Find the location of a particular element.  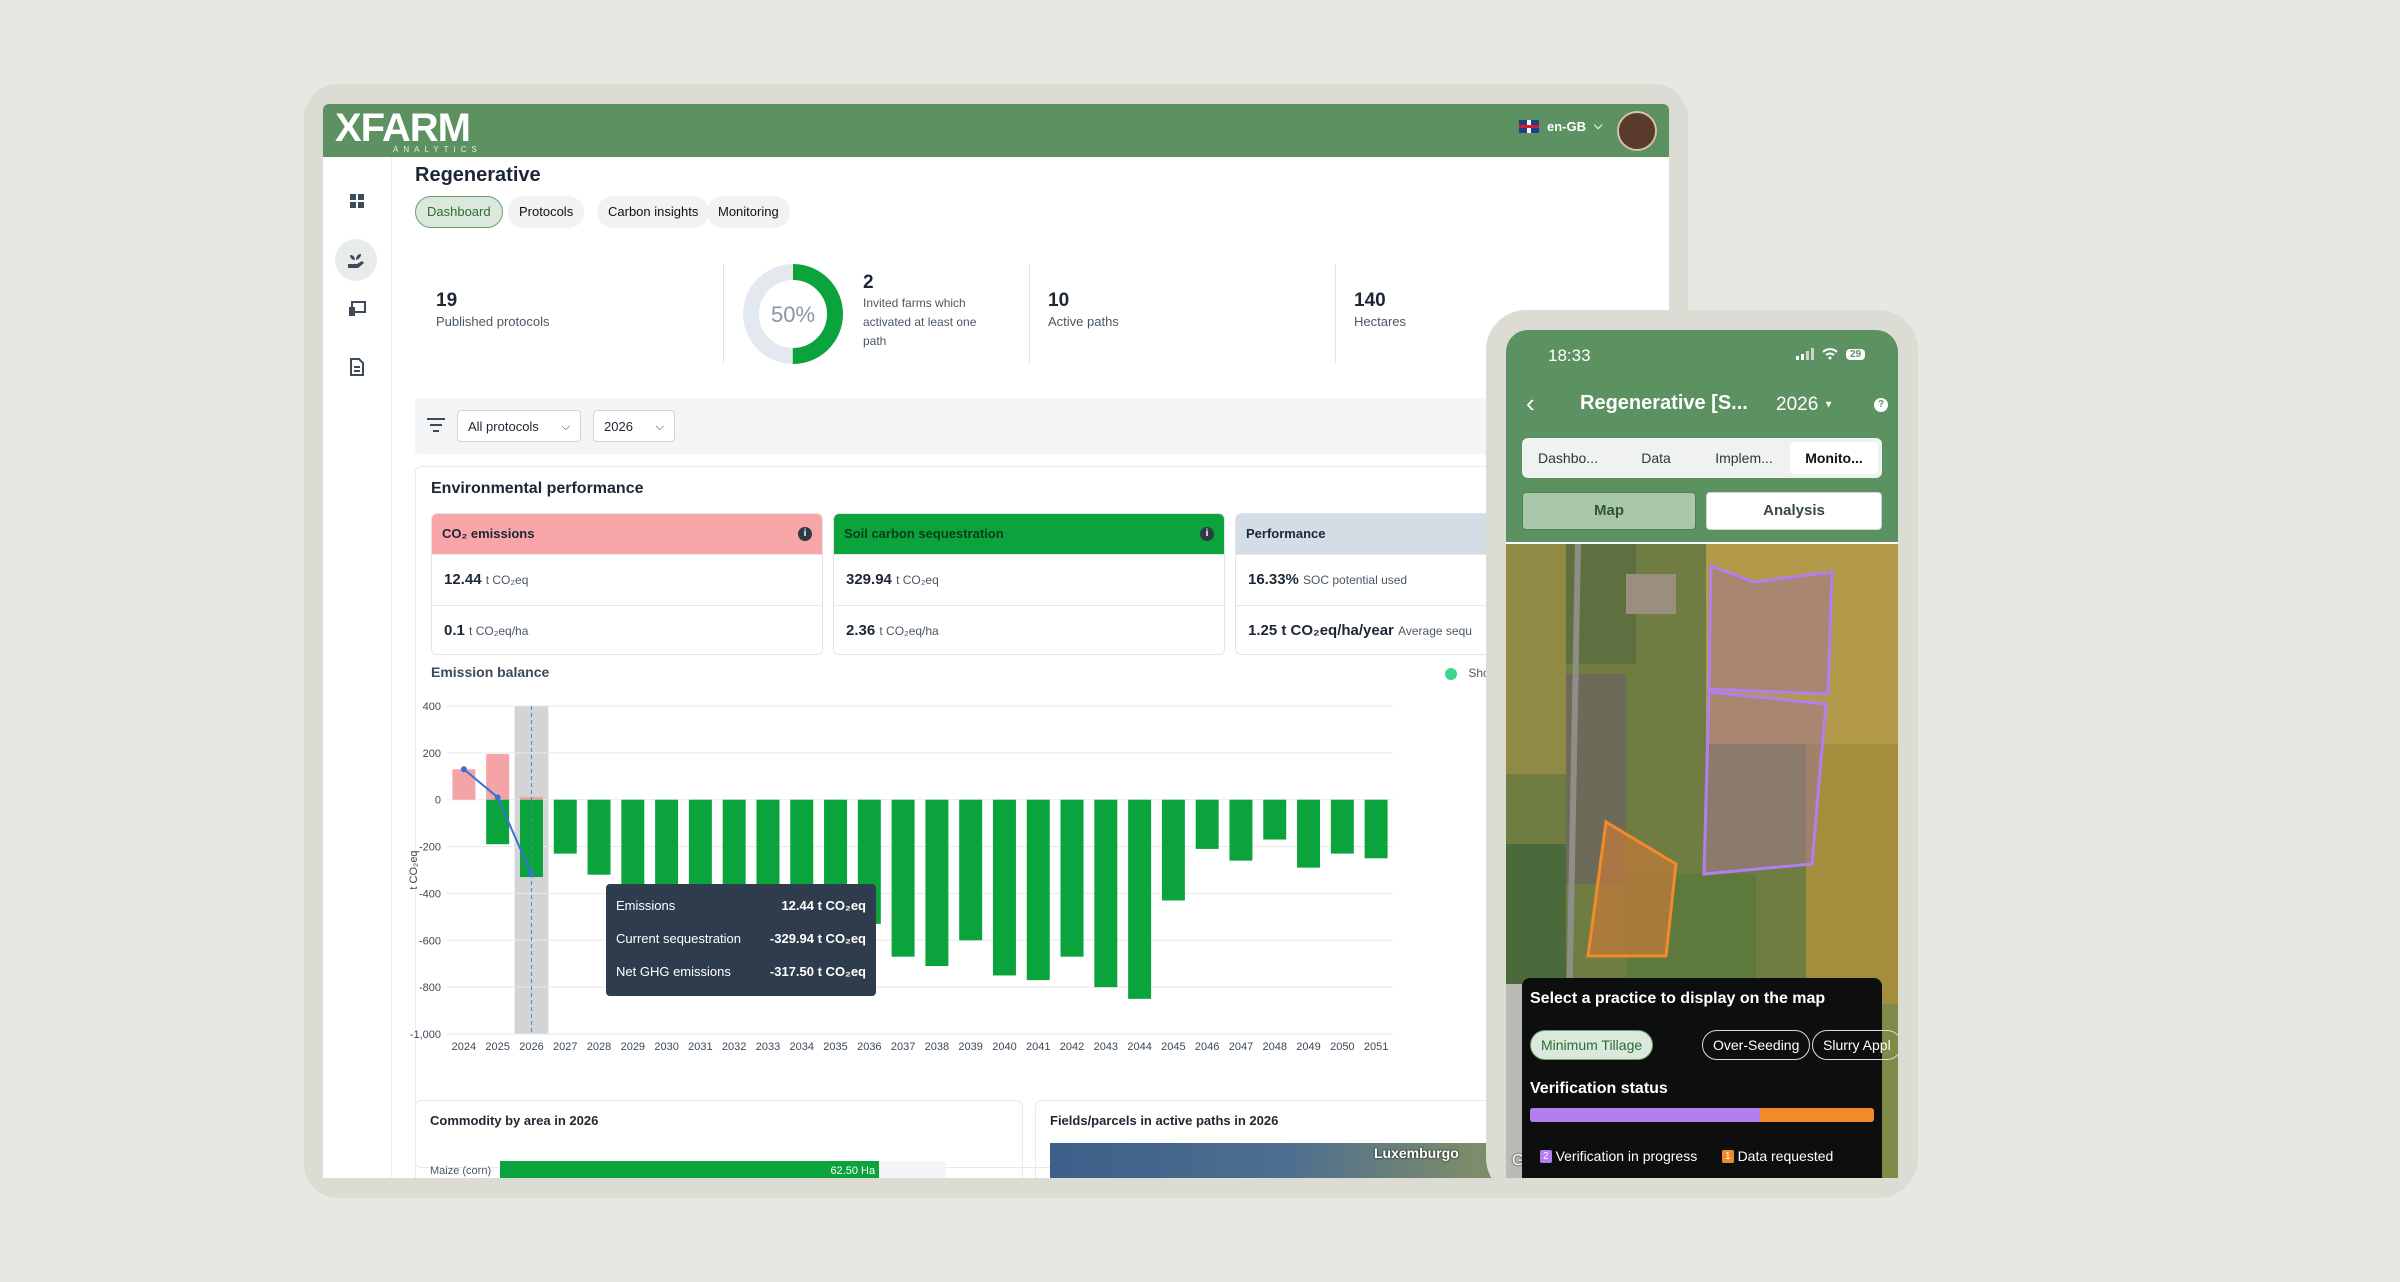

tooltip-row: Net GHG emissions -317.50 t CO₂eq is located at coordinates (741, 974).